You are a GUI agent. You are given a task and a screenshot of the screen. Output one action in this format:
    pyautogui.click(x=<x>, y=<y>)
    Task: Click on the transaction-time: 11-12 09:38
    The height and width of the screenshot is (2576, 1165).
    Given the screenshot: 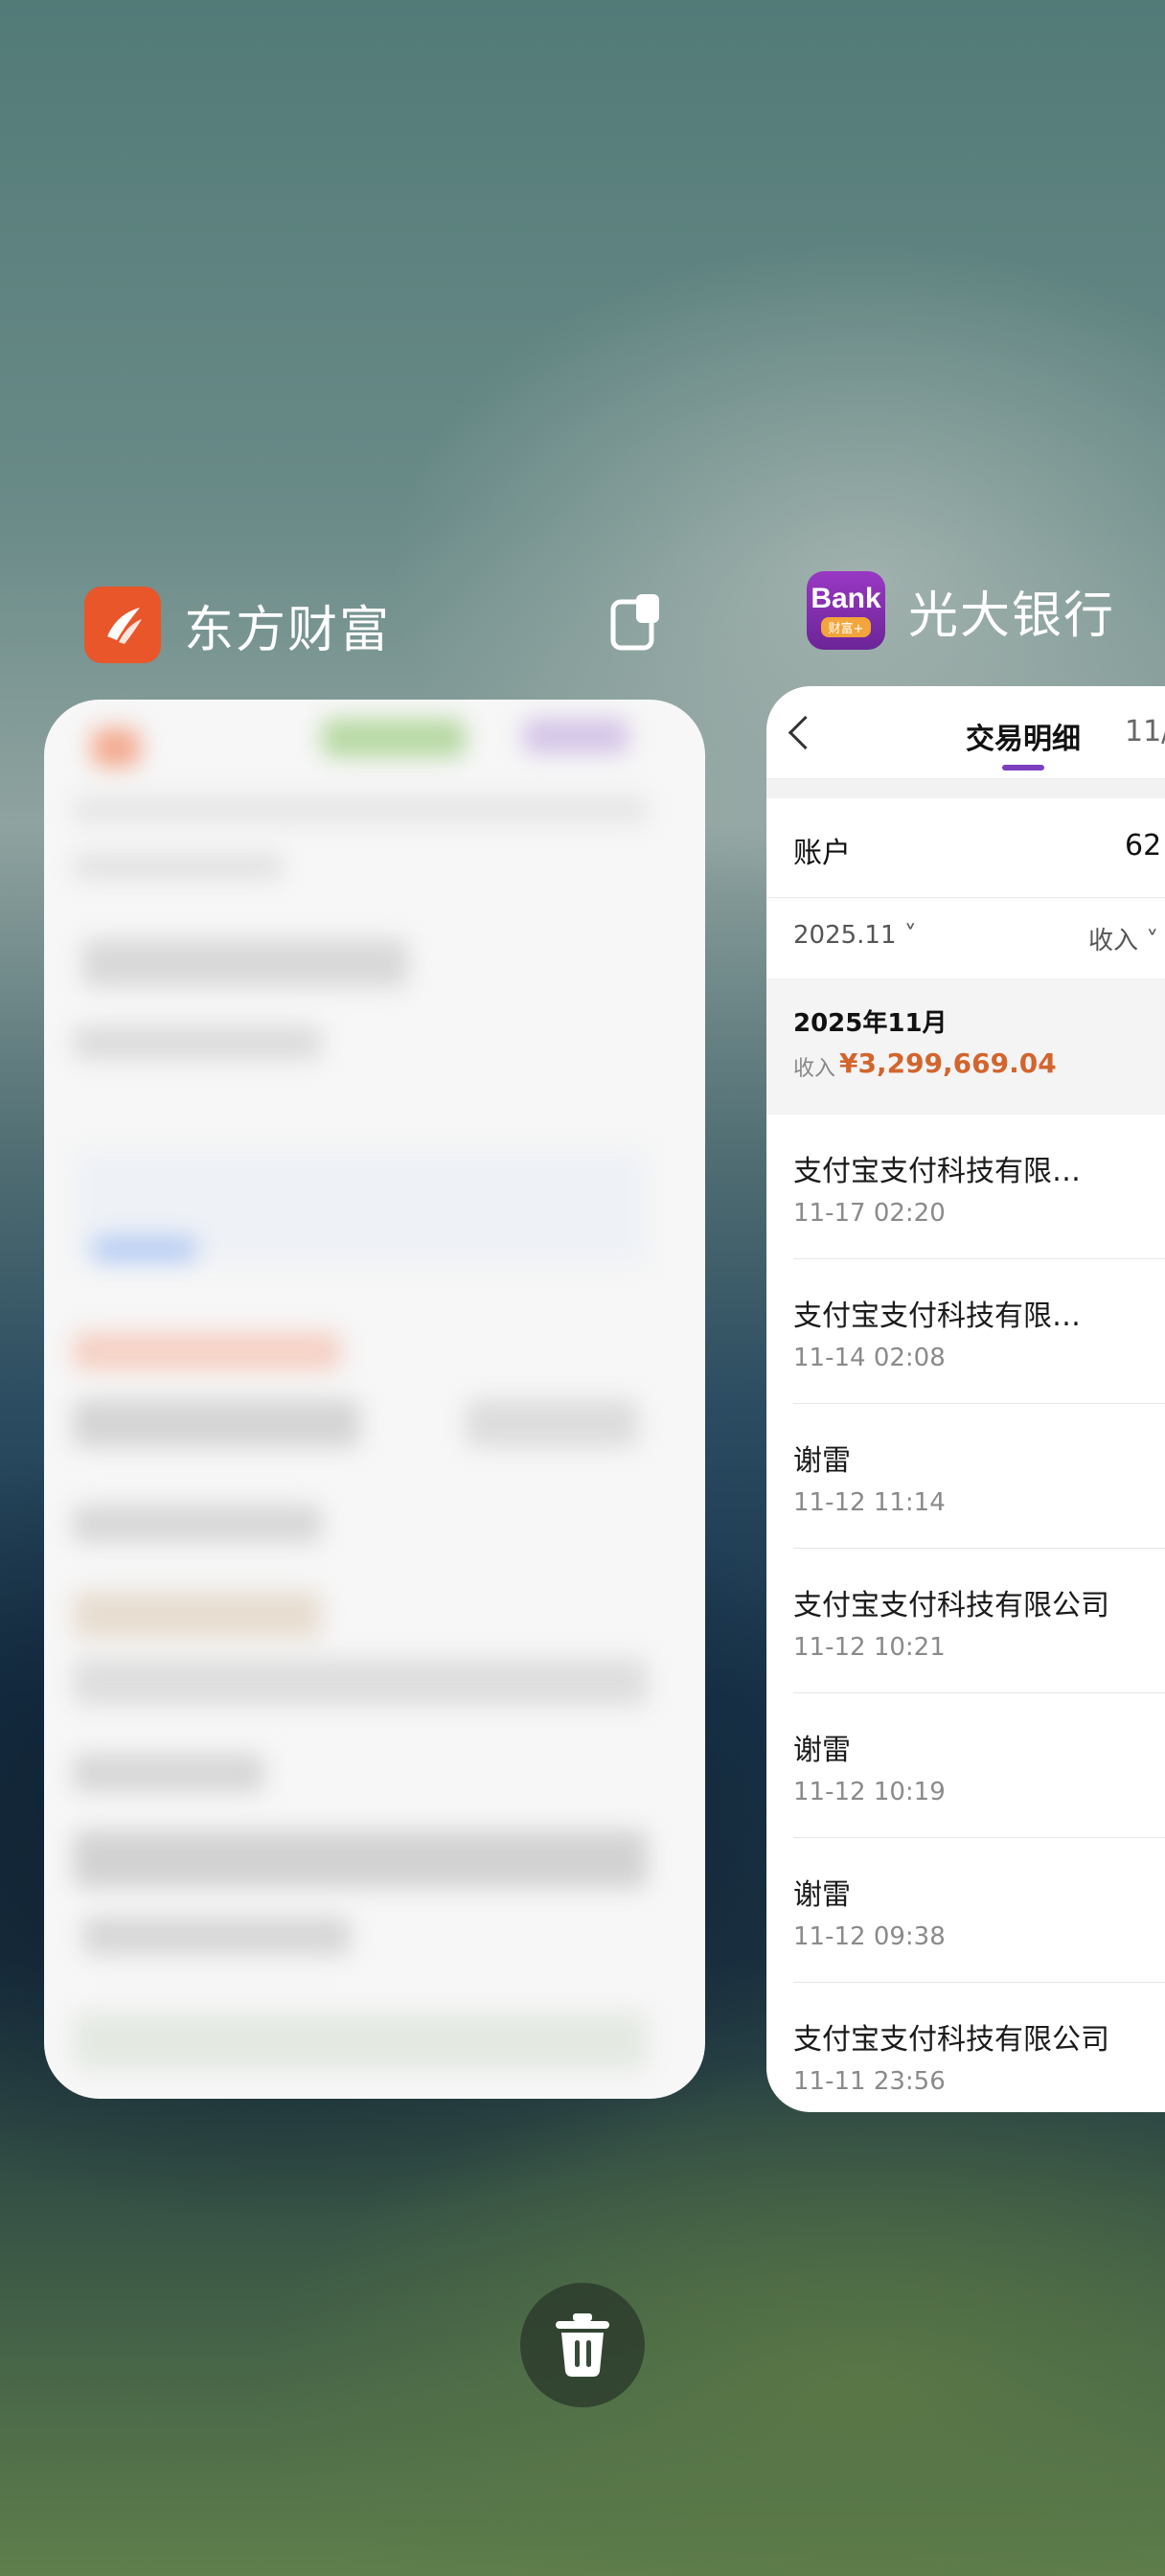 What is the action you would take?
    pyautogui.click(x=869, y=1936)
    